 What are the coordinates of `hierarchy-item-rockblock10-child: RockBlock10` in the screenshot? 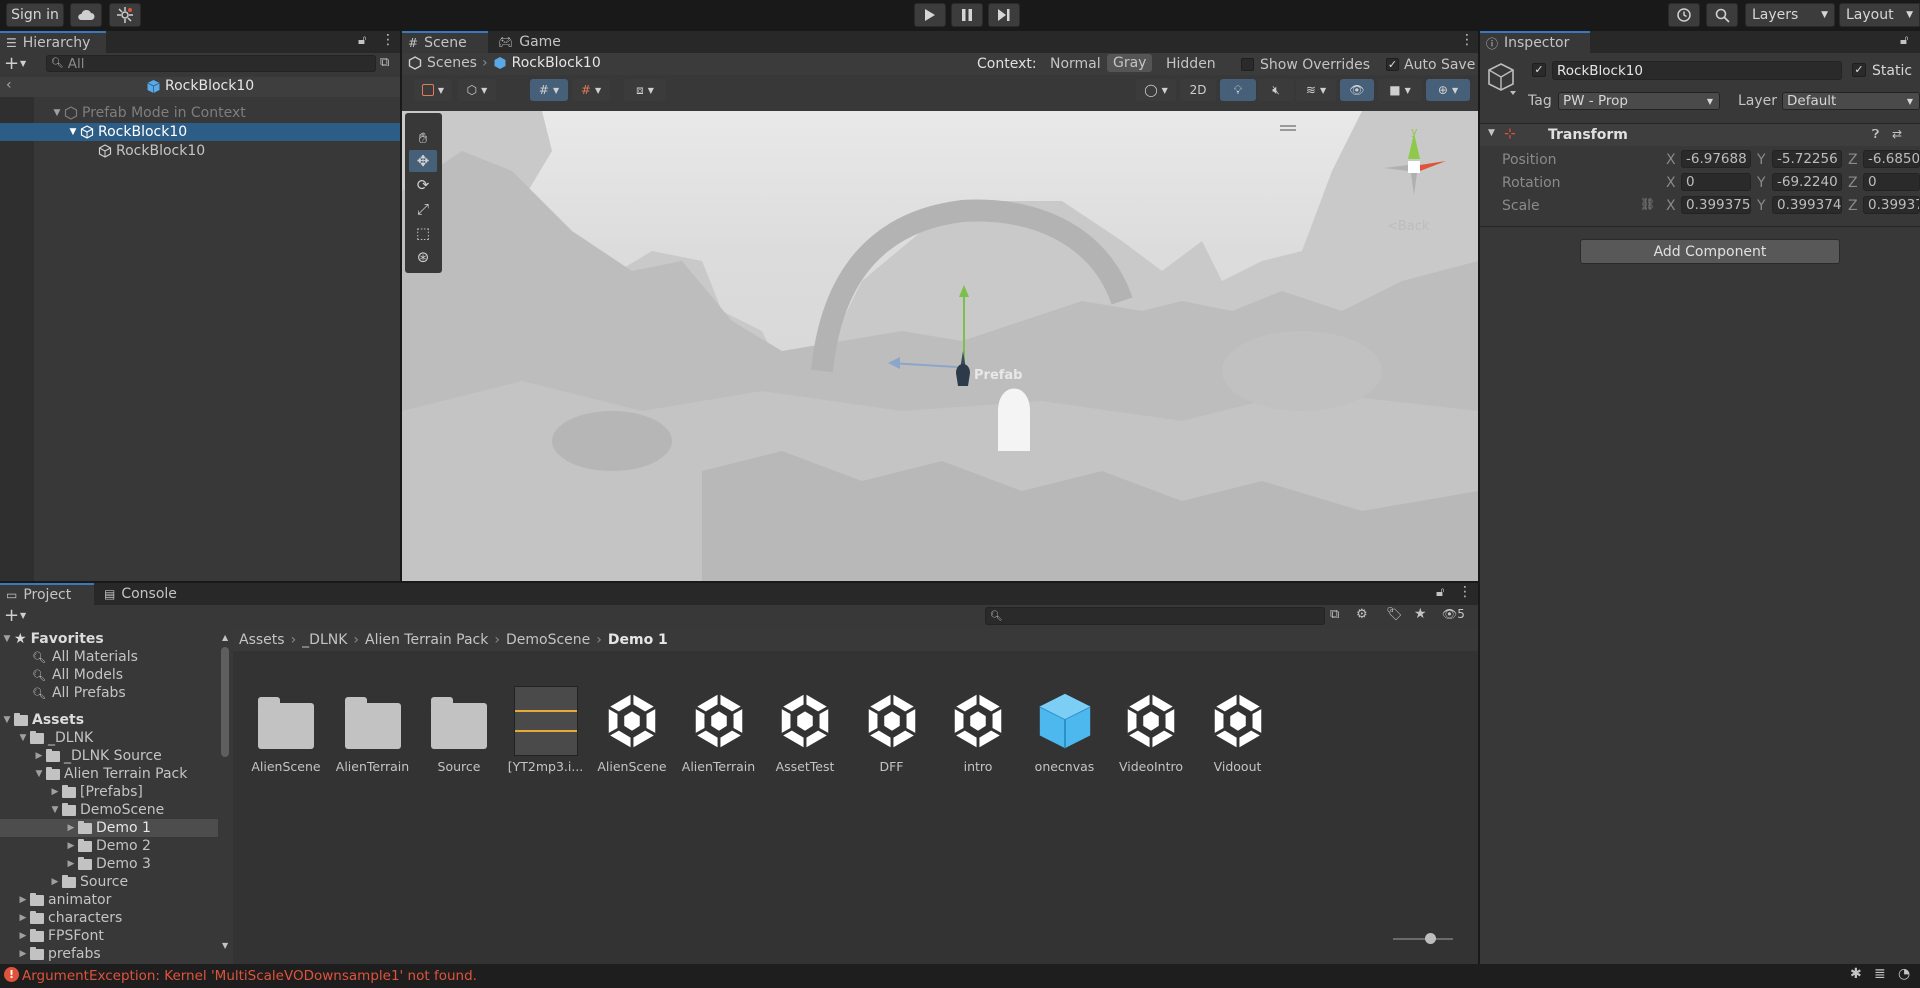 It's located at (151, 151).